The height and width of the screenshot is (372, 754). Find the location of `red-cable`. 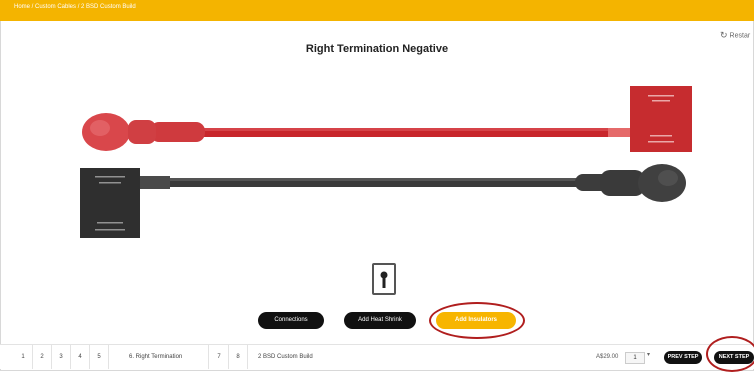

red-cable is located at coordinates (387, 119).